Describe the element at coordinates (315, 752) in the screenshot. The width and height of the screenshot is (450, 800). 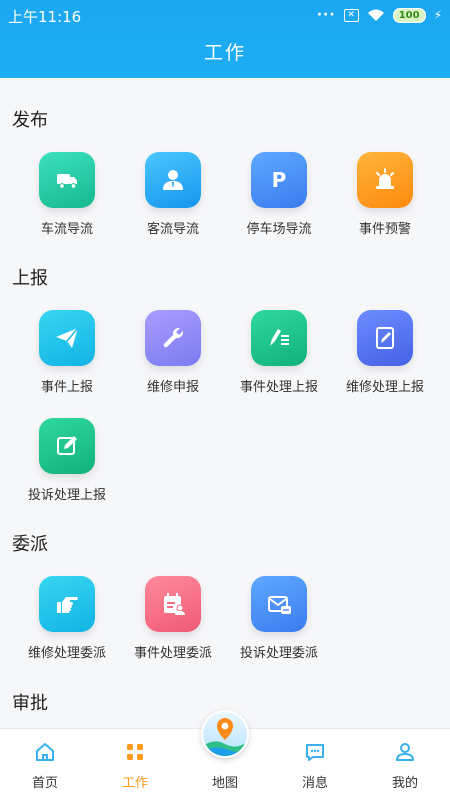
I see `message-icon` at that location.